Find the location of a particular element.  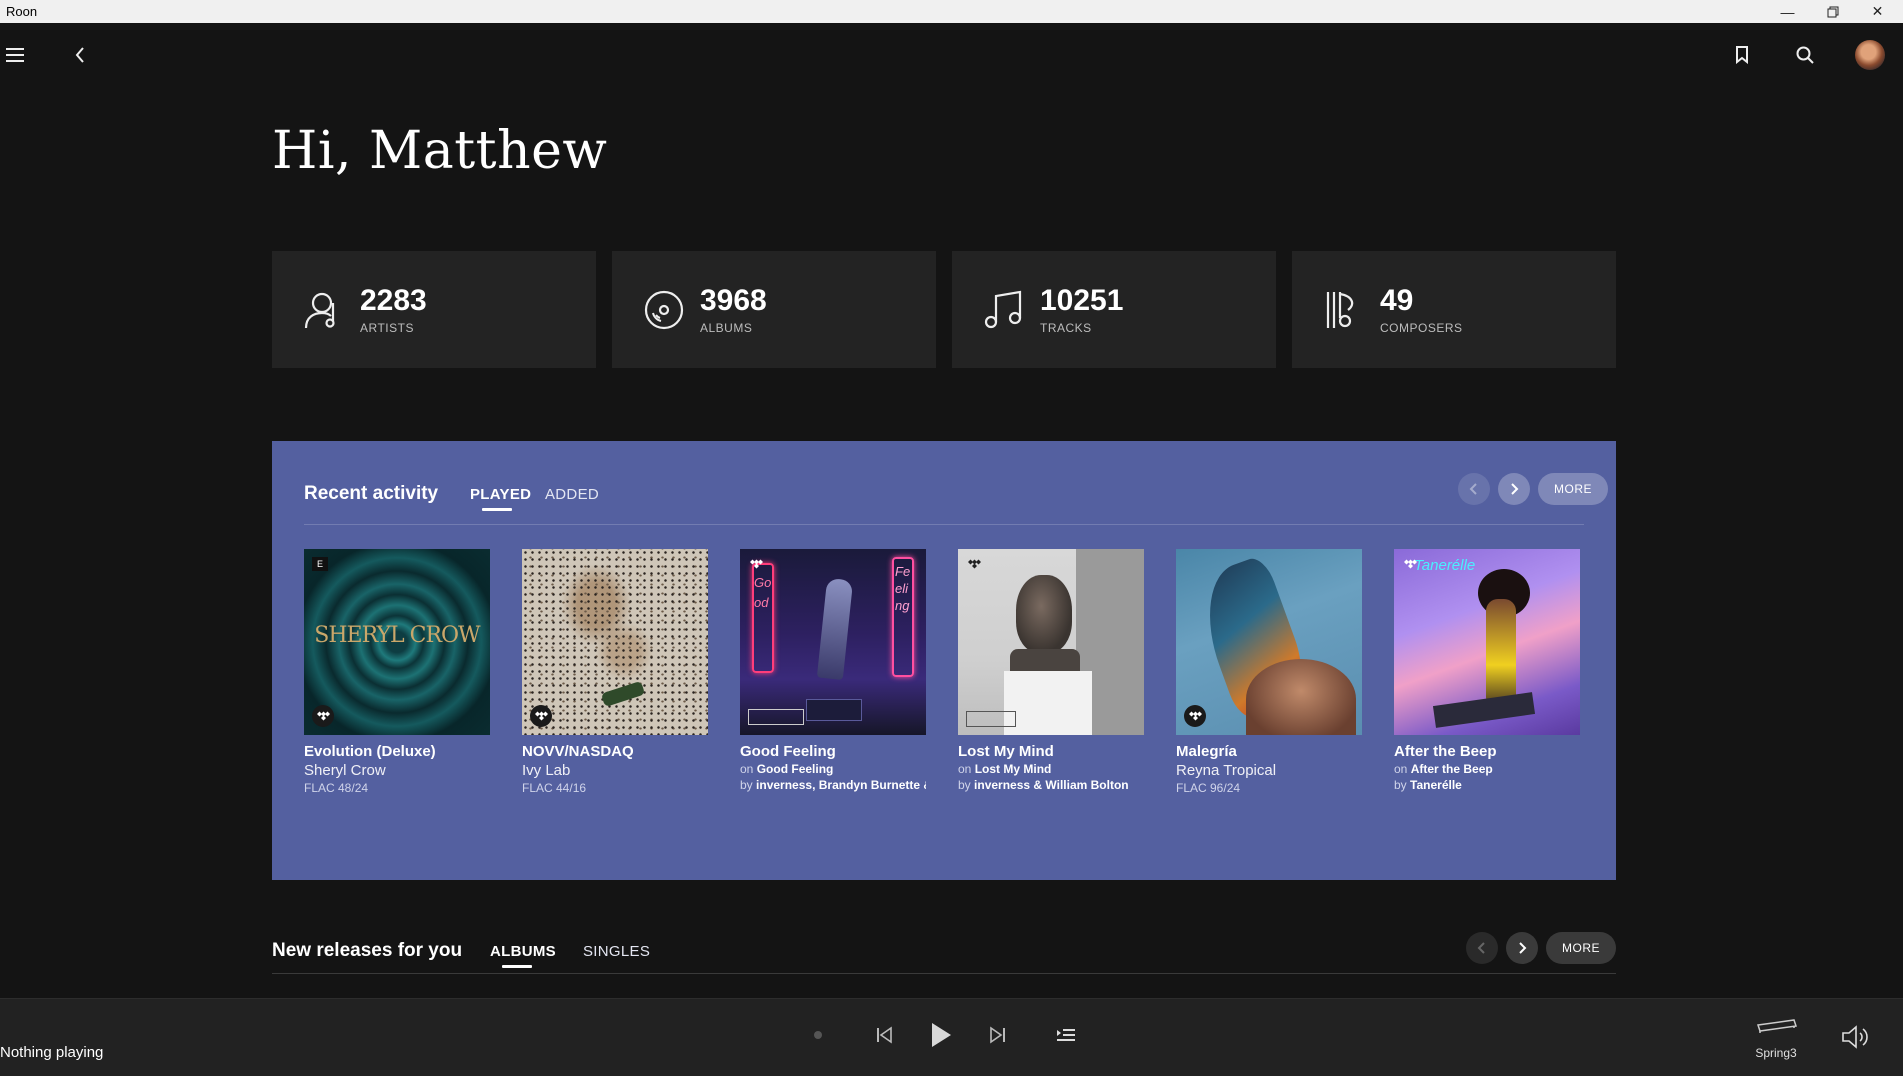

cover-art-text: Feeling is located at coordinates (903, 588).